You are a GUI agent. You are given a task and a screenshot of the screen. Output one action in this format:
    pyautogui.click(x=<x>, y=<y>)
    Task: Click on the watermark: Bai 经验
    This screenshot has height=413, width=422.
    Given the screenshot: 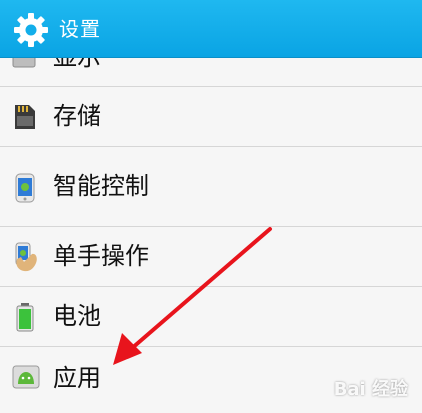 What is the action you would take?
    pyautogui.click(x=370, y=389)
    